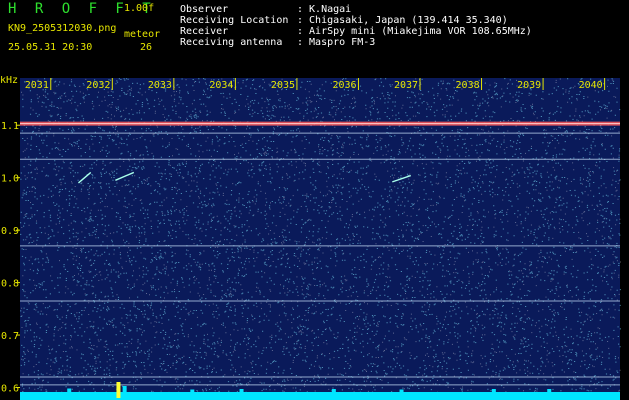 The image size is (629, 400). I want to click on x-tick-label: 2034, so click(221, 85).